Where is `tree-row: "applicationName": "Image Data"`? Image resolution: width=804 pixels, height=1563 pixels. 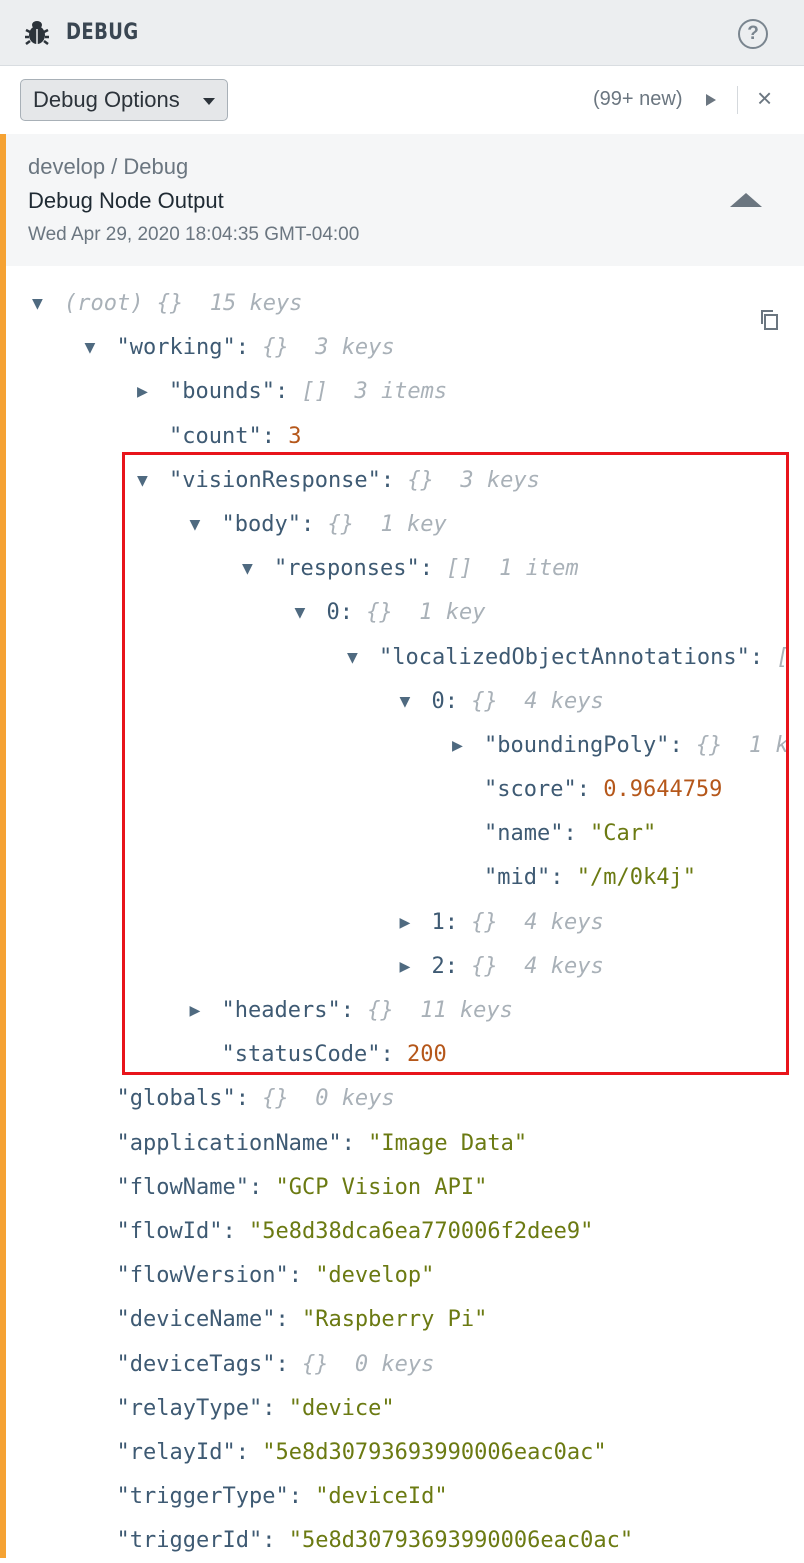
tree-row: "applicationName": "Image Data" is located at coordinates (322, 1143).